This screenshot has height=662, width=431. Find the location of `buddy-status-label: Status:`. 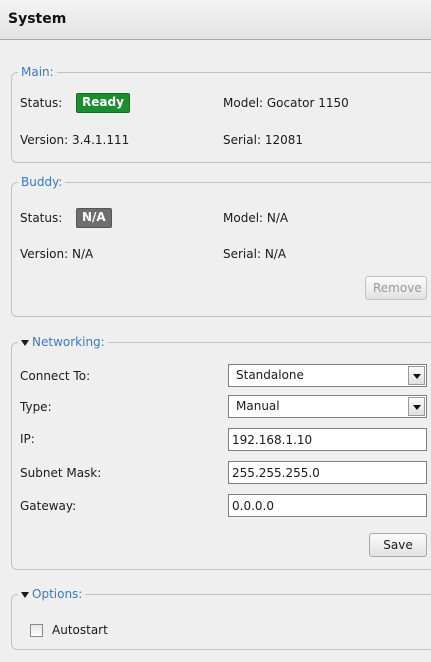

buddy-status-label: Status: is located at coordinates (41, 218).